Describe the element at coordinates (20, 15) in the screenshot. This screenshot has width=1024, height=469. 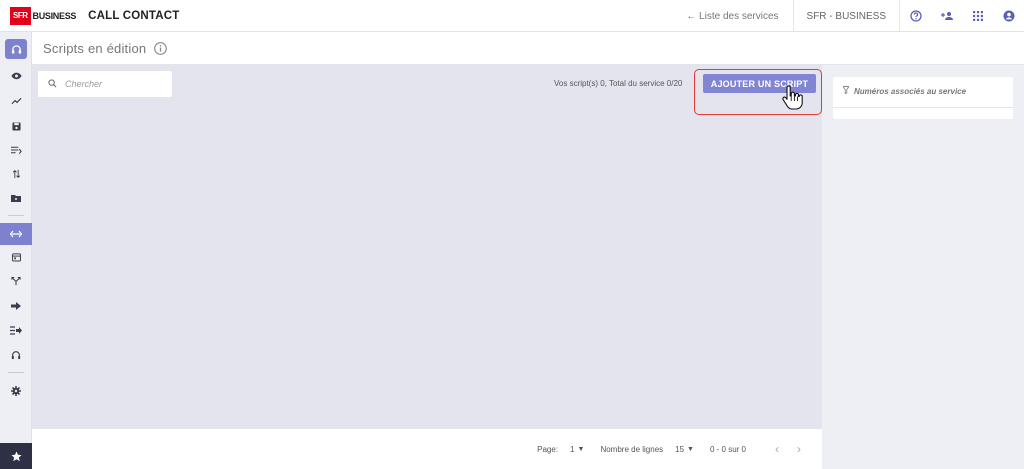
I see `logo-sfr: SFR` at that location.